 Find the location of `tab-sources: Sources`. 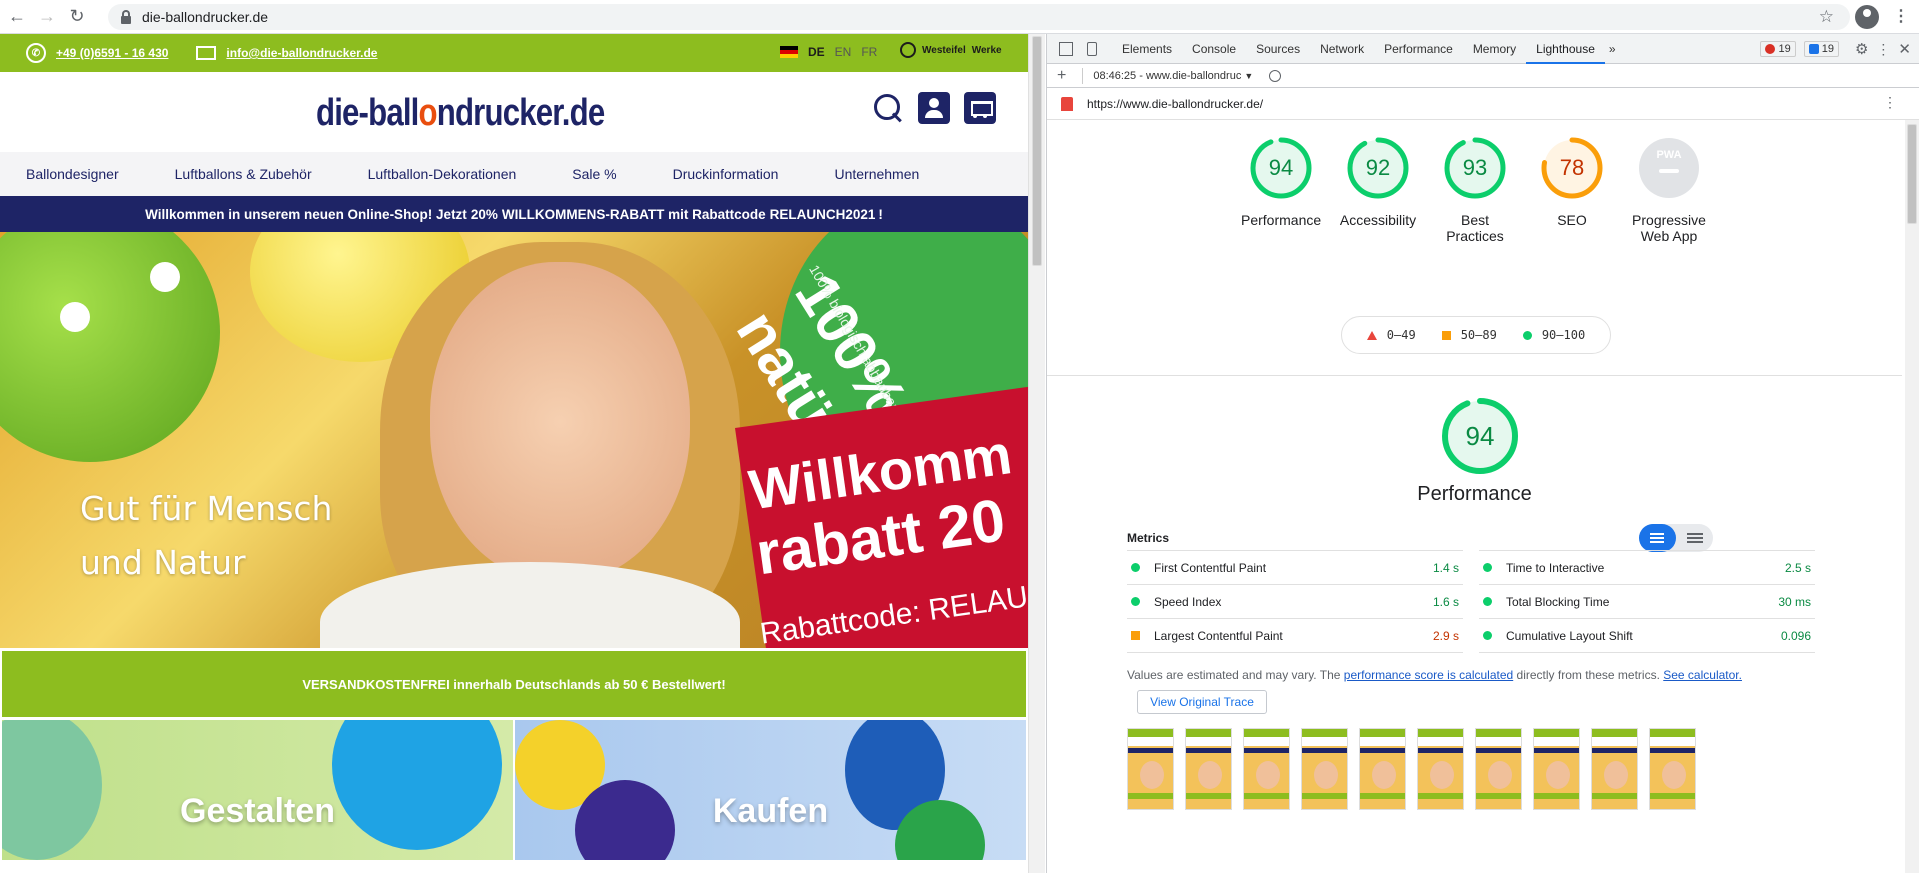

tab-sources: Sources is located at coordinates (1278, 49).